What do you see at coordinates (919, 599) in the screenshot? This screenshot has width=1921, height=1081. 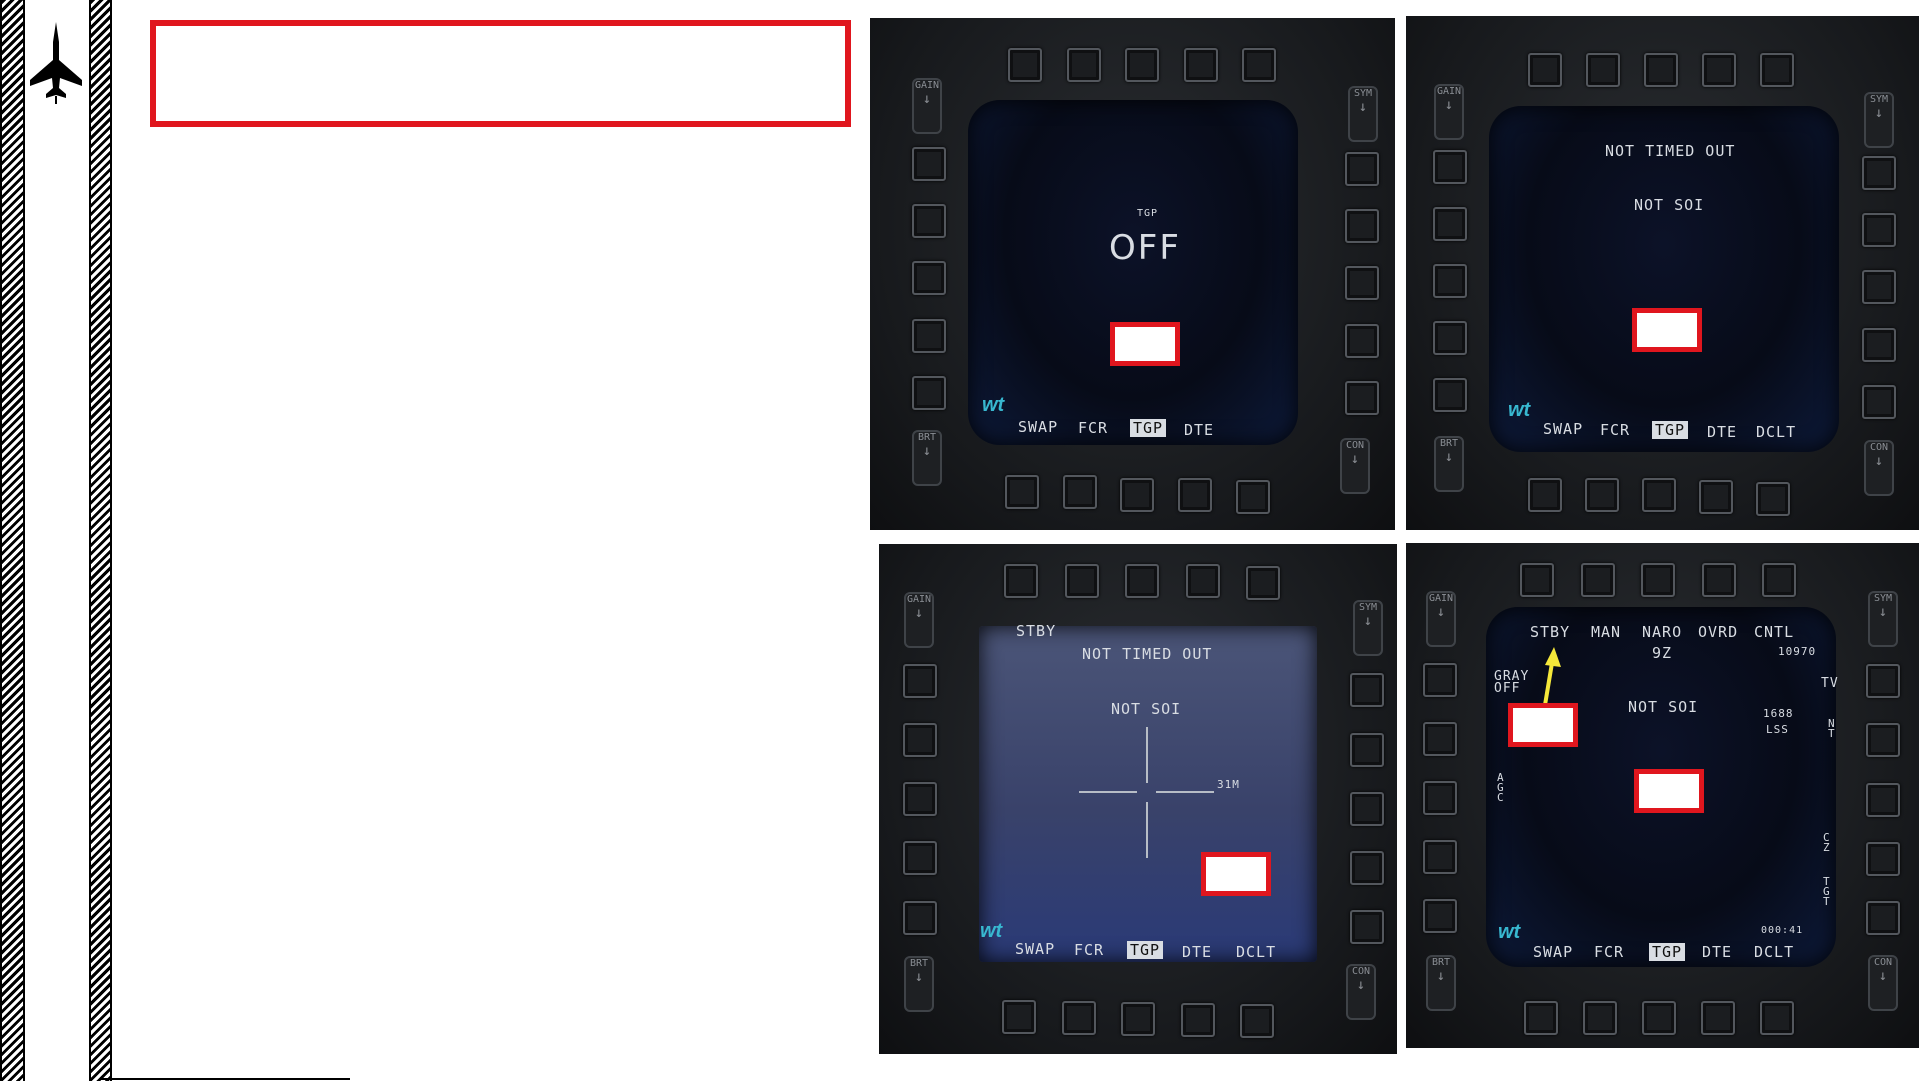 I see `gain-label: GAIN` at bounding box center [919, 599].